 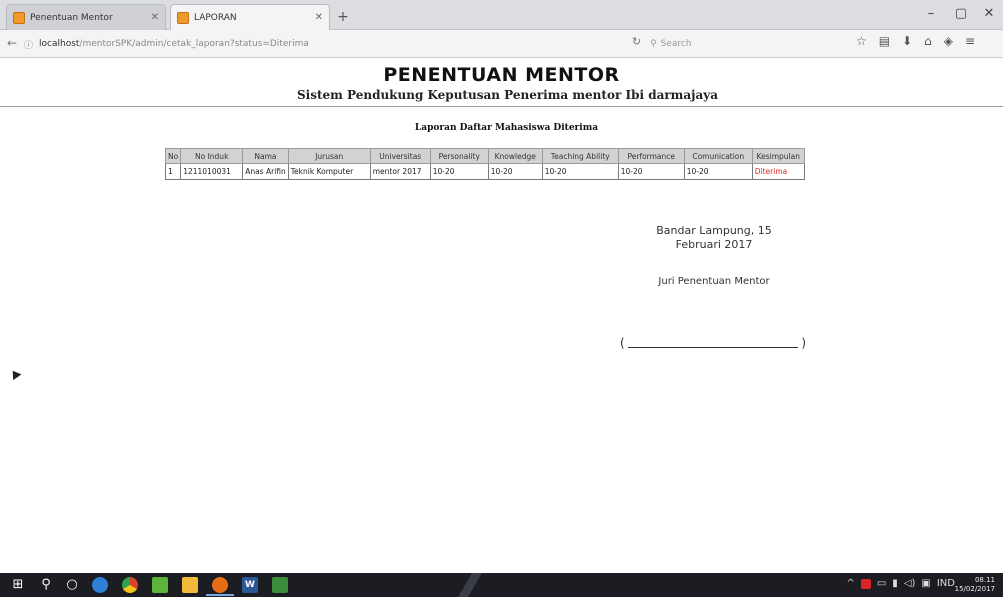 What do you see at coordinates (778, 156) in the screenshot?
I see `col-header-kesimpulan: Kesimpulan` at bounding box center [778, 156].